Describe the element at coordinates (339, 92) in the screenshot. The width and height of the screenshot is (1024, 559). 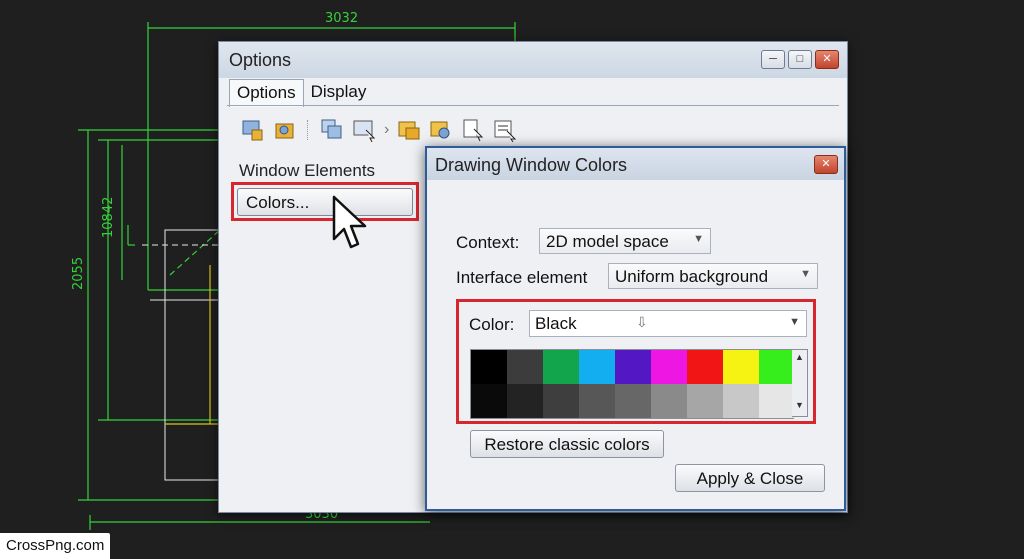
I see `tab-display: Display` at that location.